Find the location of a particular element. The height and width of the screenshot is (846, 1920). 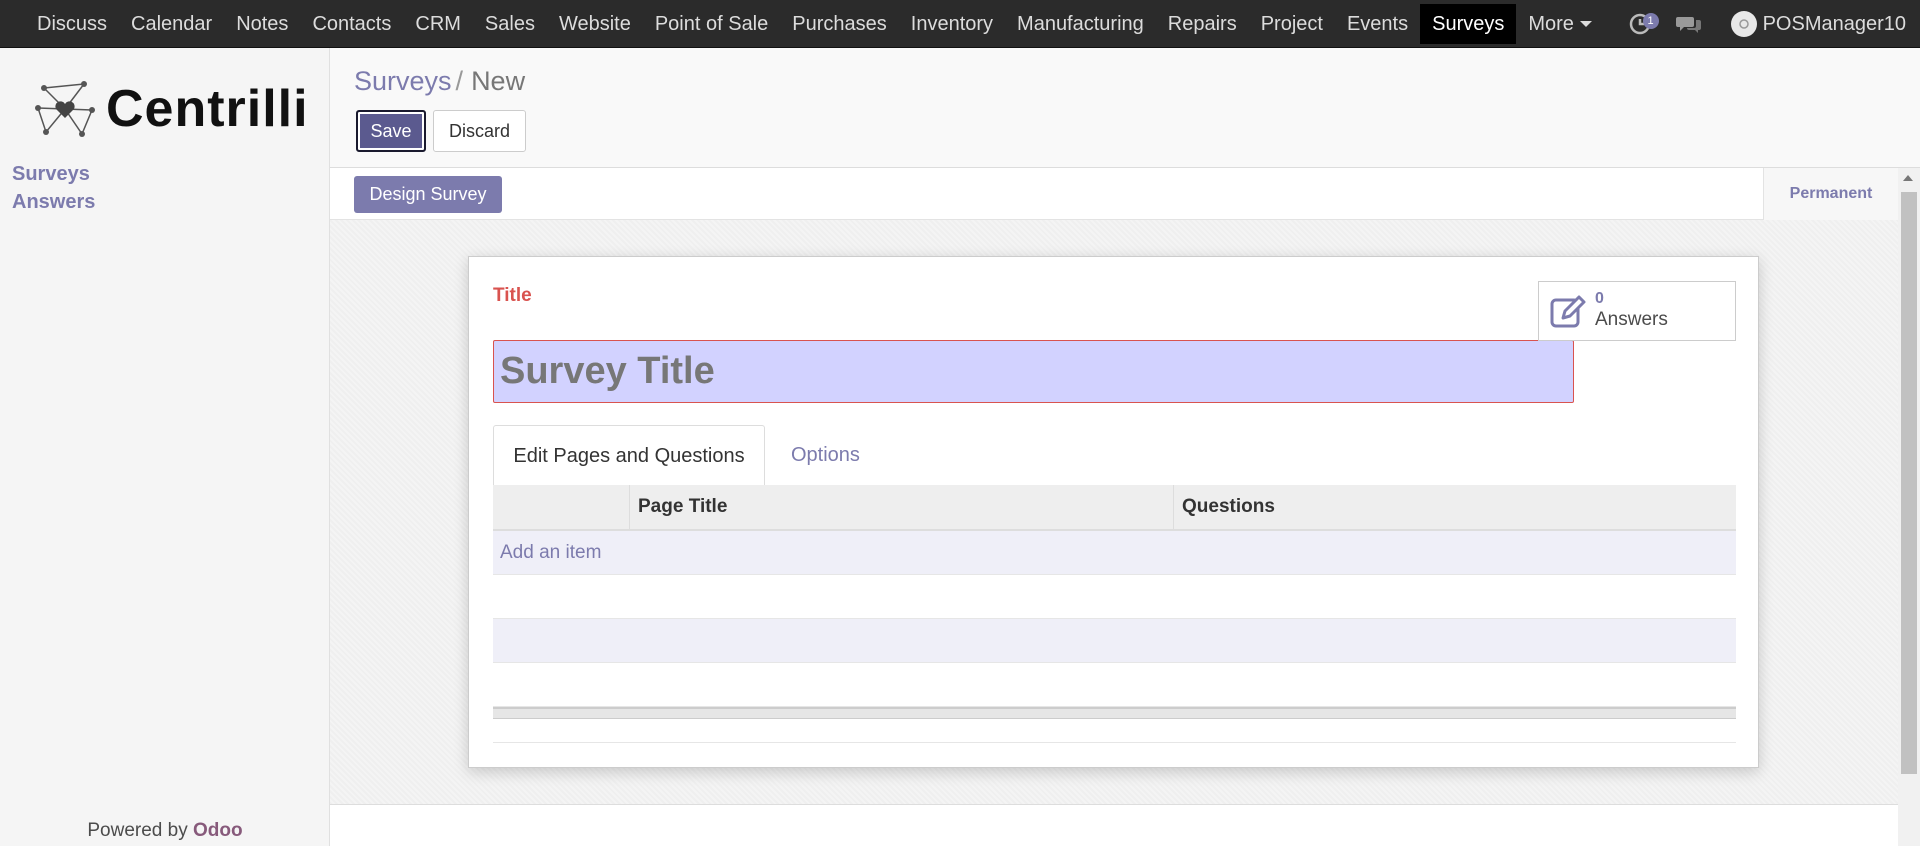

avatar is located at coordinates (1743, 24).